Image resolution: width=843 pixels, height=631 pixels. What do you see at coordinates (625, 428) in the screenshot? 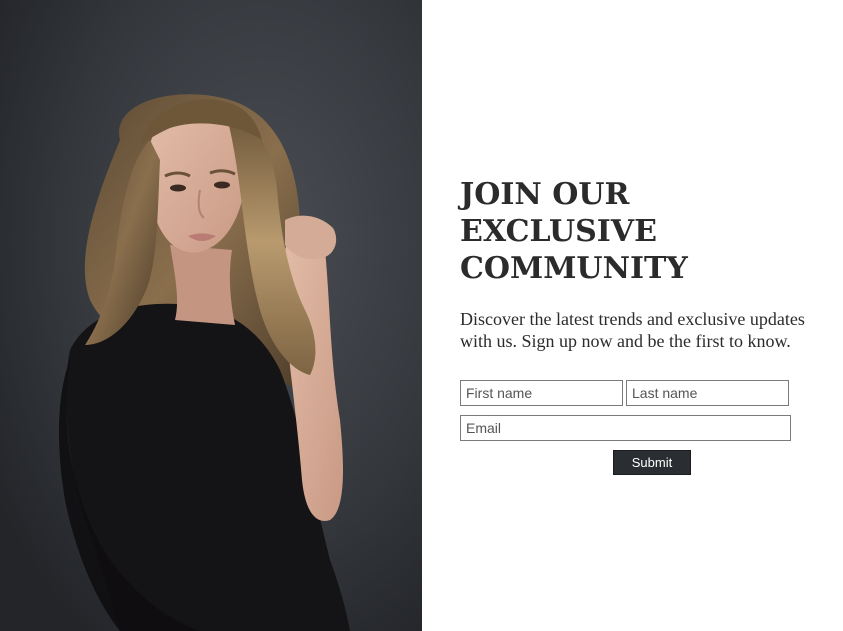
I see `email-field` at bounding box center [625, 428].